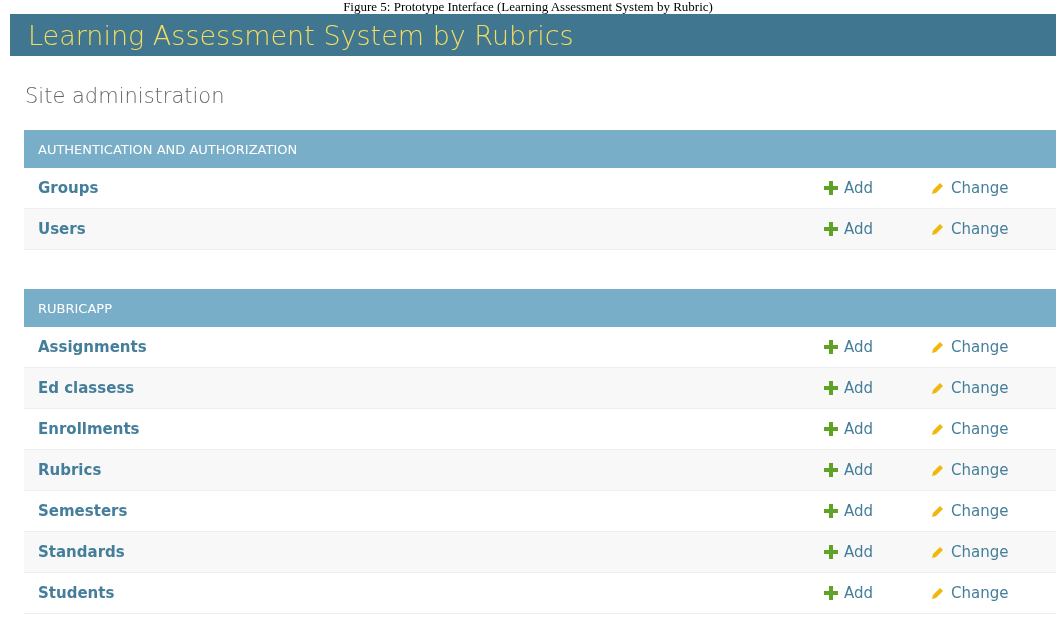 This screenshot has width=1056, height=626. What do you see at coordinates (431, 429) in the screenshot?
I see `model-link: Enrollments` at bounding box center [431, 429].